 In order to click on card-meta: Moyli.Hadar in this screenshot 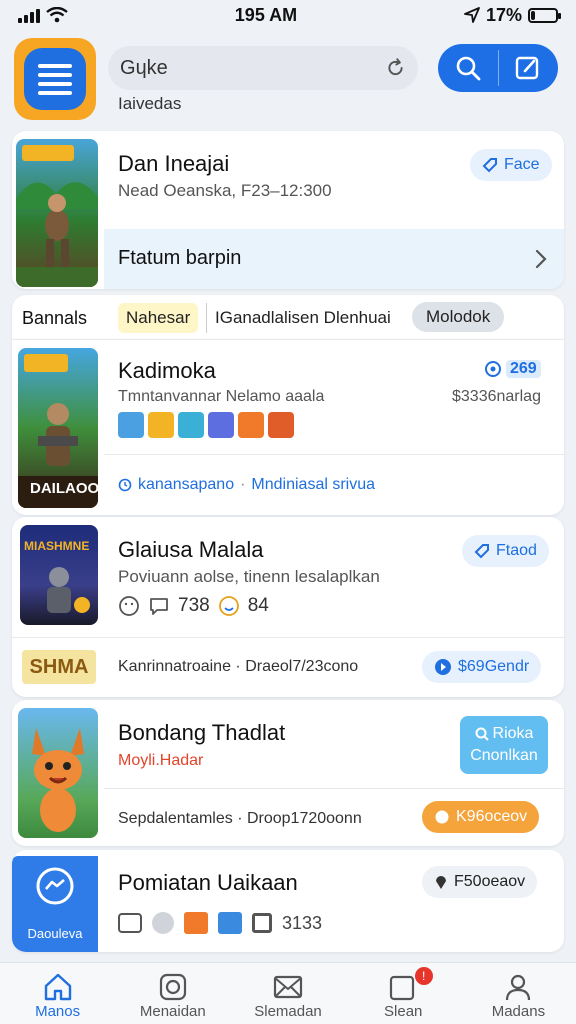, I will do `click(161, 760)`.